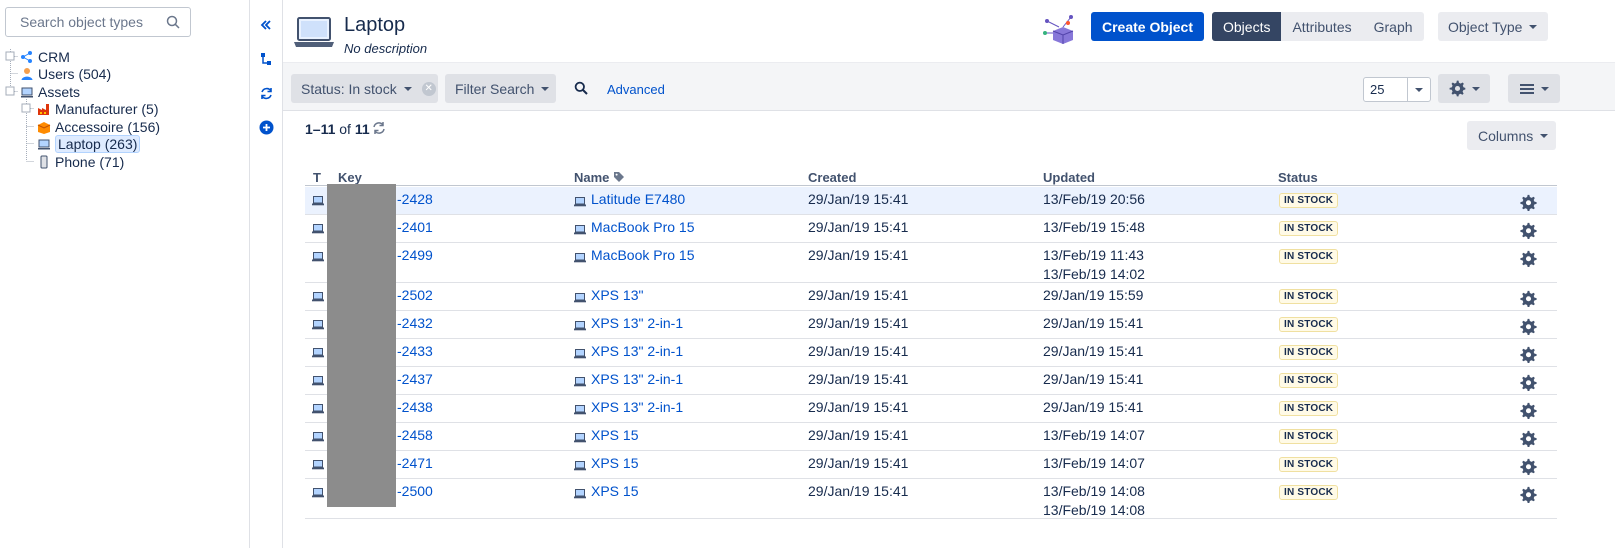 This screenshot has width=1615, height=548. What do you see at coordinates (1464, 88) in the screenshot?
I see `settings-menu-button` at bounding box center [1464, 88].